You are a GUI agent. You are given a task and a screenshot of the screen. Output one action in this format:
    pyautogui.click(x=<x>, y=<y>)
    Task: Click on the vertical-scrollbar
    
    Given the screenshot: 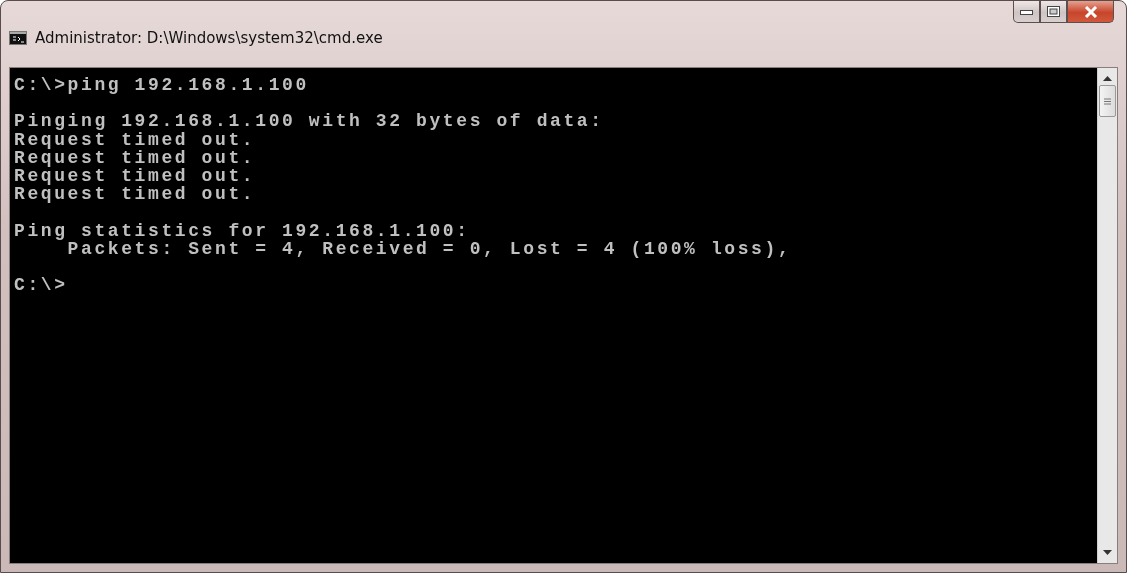 What is the action you would take?
    pyautogui.click(x=1107, y=315)
    